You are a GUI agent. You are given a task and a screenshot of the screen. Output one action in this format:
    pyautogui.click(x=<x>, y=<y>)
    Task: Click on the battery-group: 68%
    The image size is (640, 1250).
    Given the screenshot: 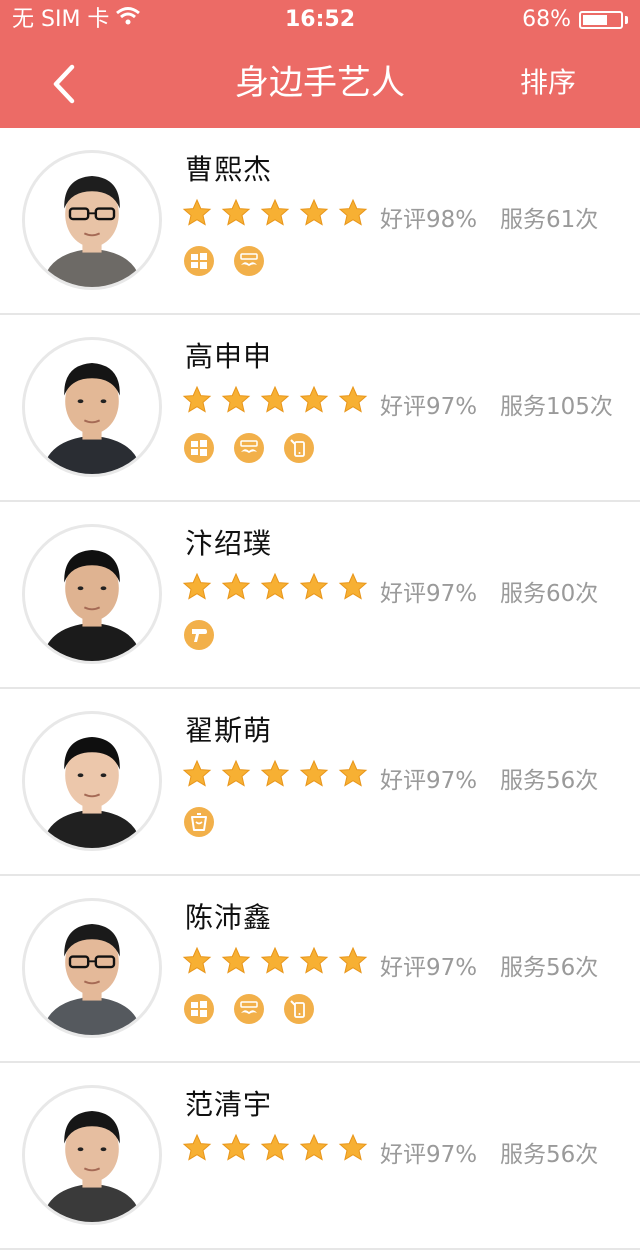 What is the action you would take?
    pyautogui.click(x=575, y=20)
    